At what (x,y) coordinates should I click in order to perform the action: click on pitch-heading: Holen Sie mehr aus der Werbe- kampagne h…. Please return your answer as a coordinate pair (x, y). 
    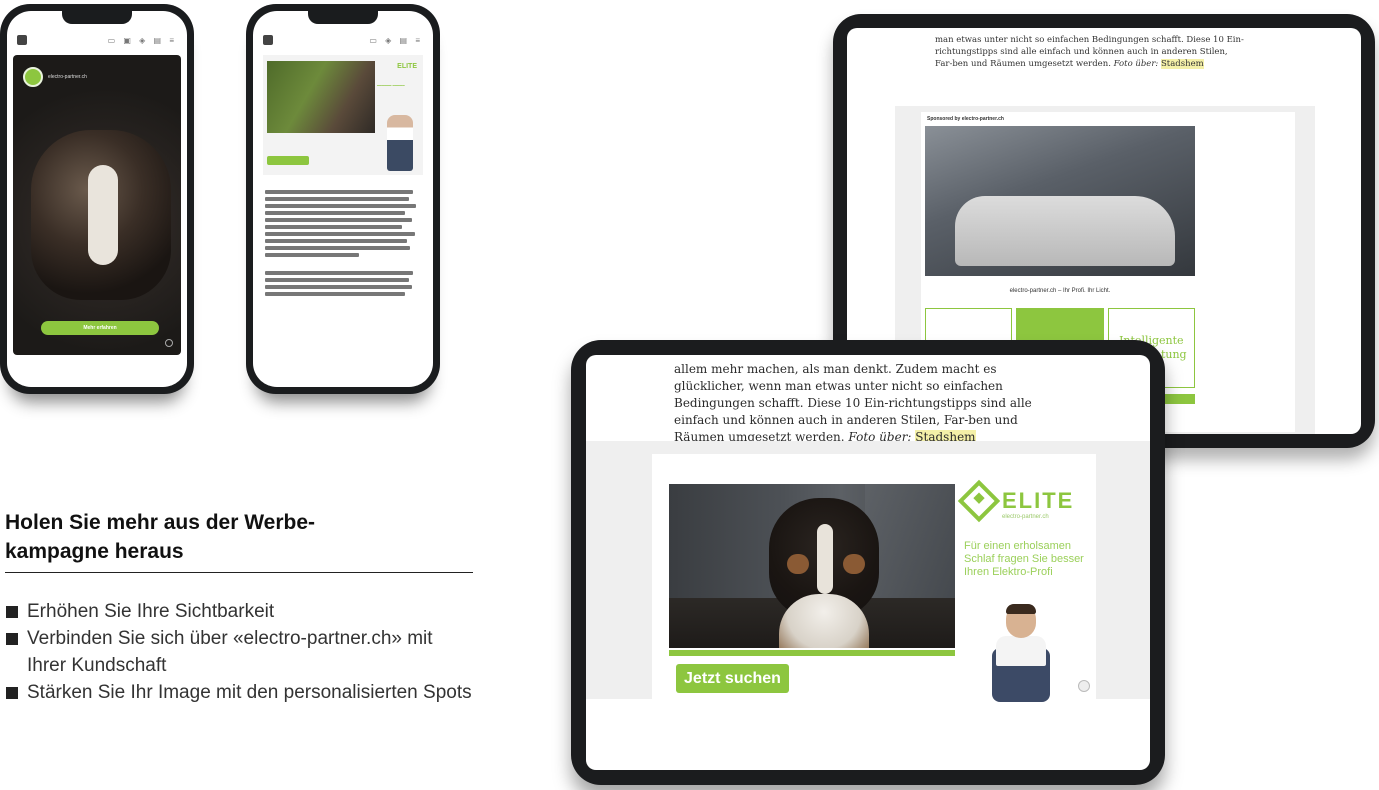
    Looking at the image, I should click on (239, 540).